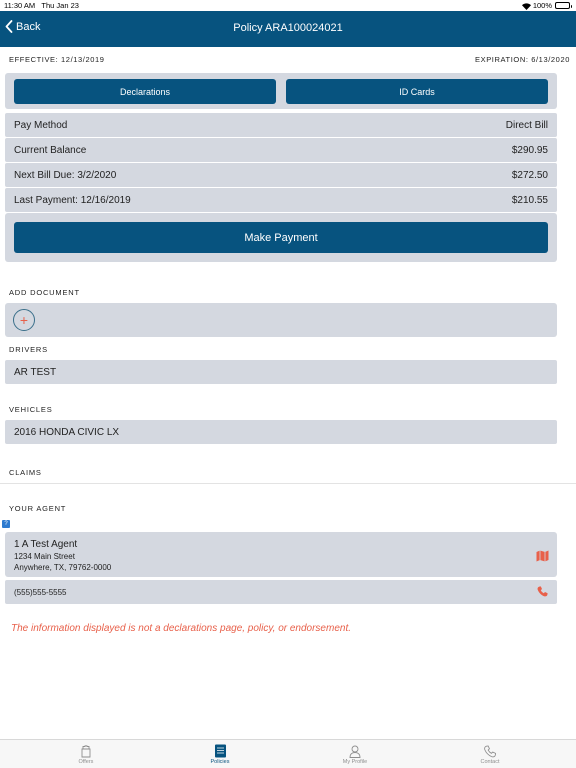  Describe the element at coordinates (526, 6) in the screenshot. I see `wifi-icon` at that location.